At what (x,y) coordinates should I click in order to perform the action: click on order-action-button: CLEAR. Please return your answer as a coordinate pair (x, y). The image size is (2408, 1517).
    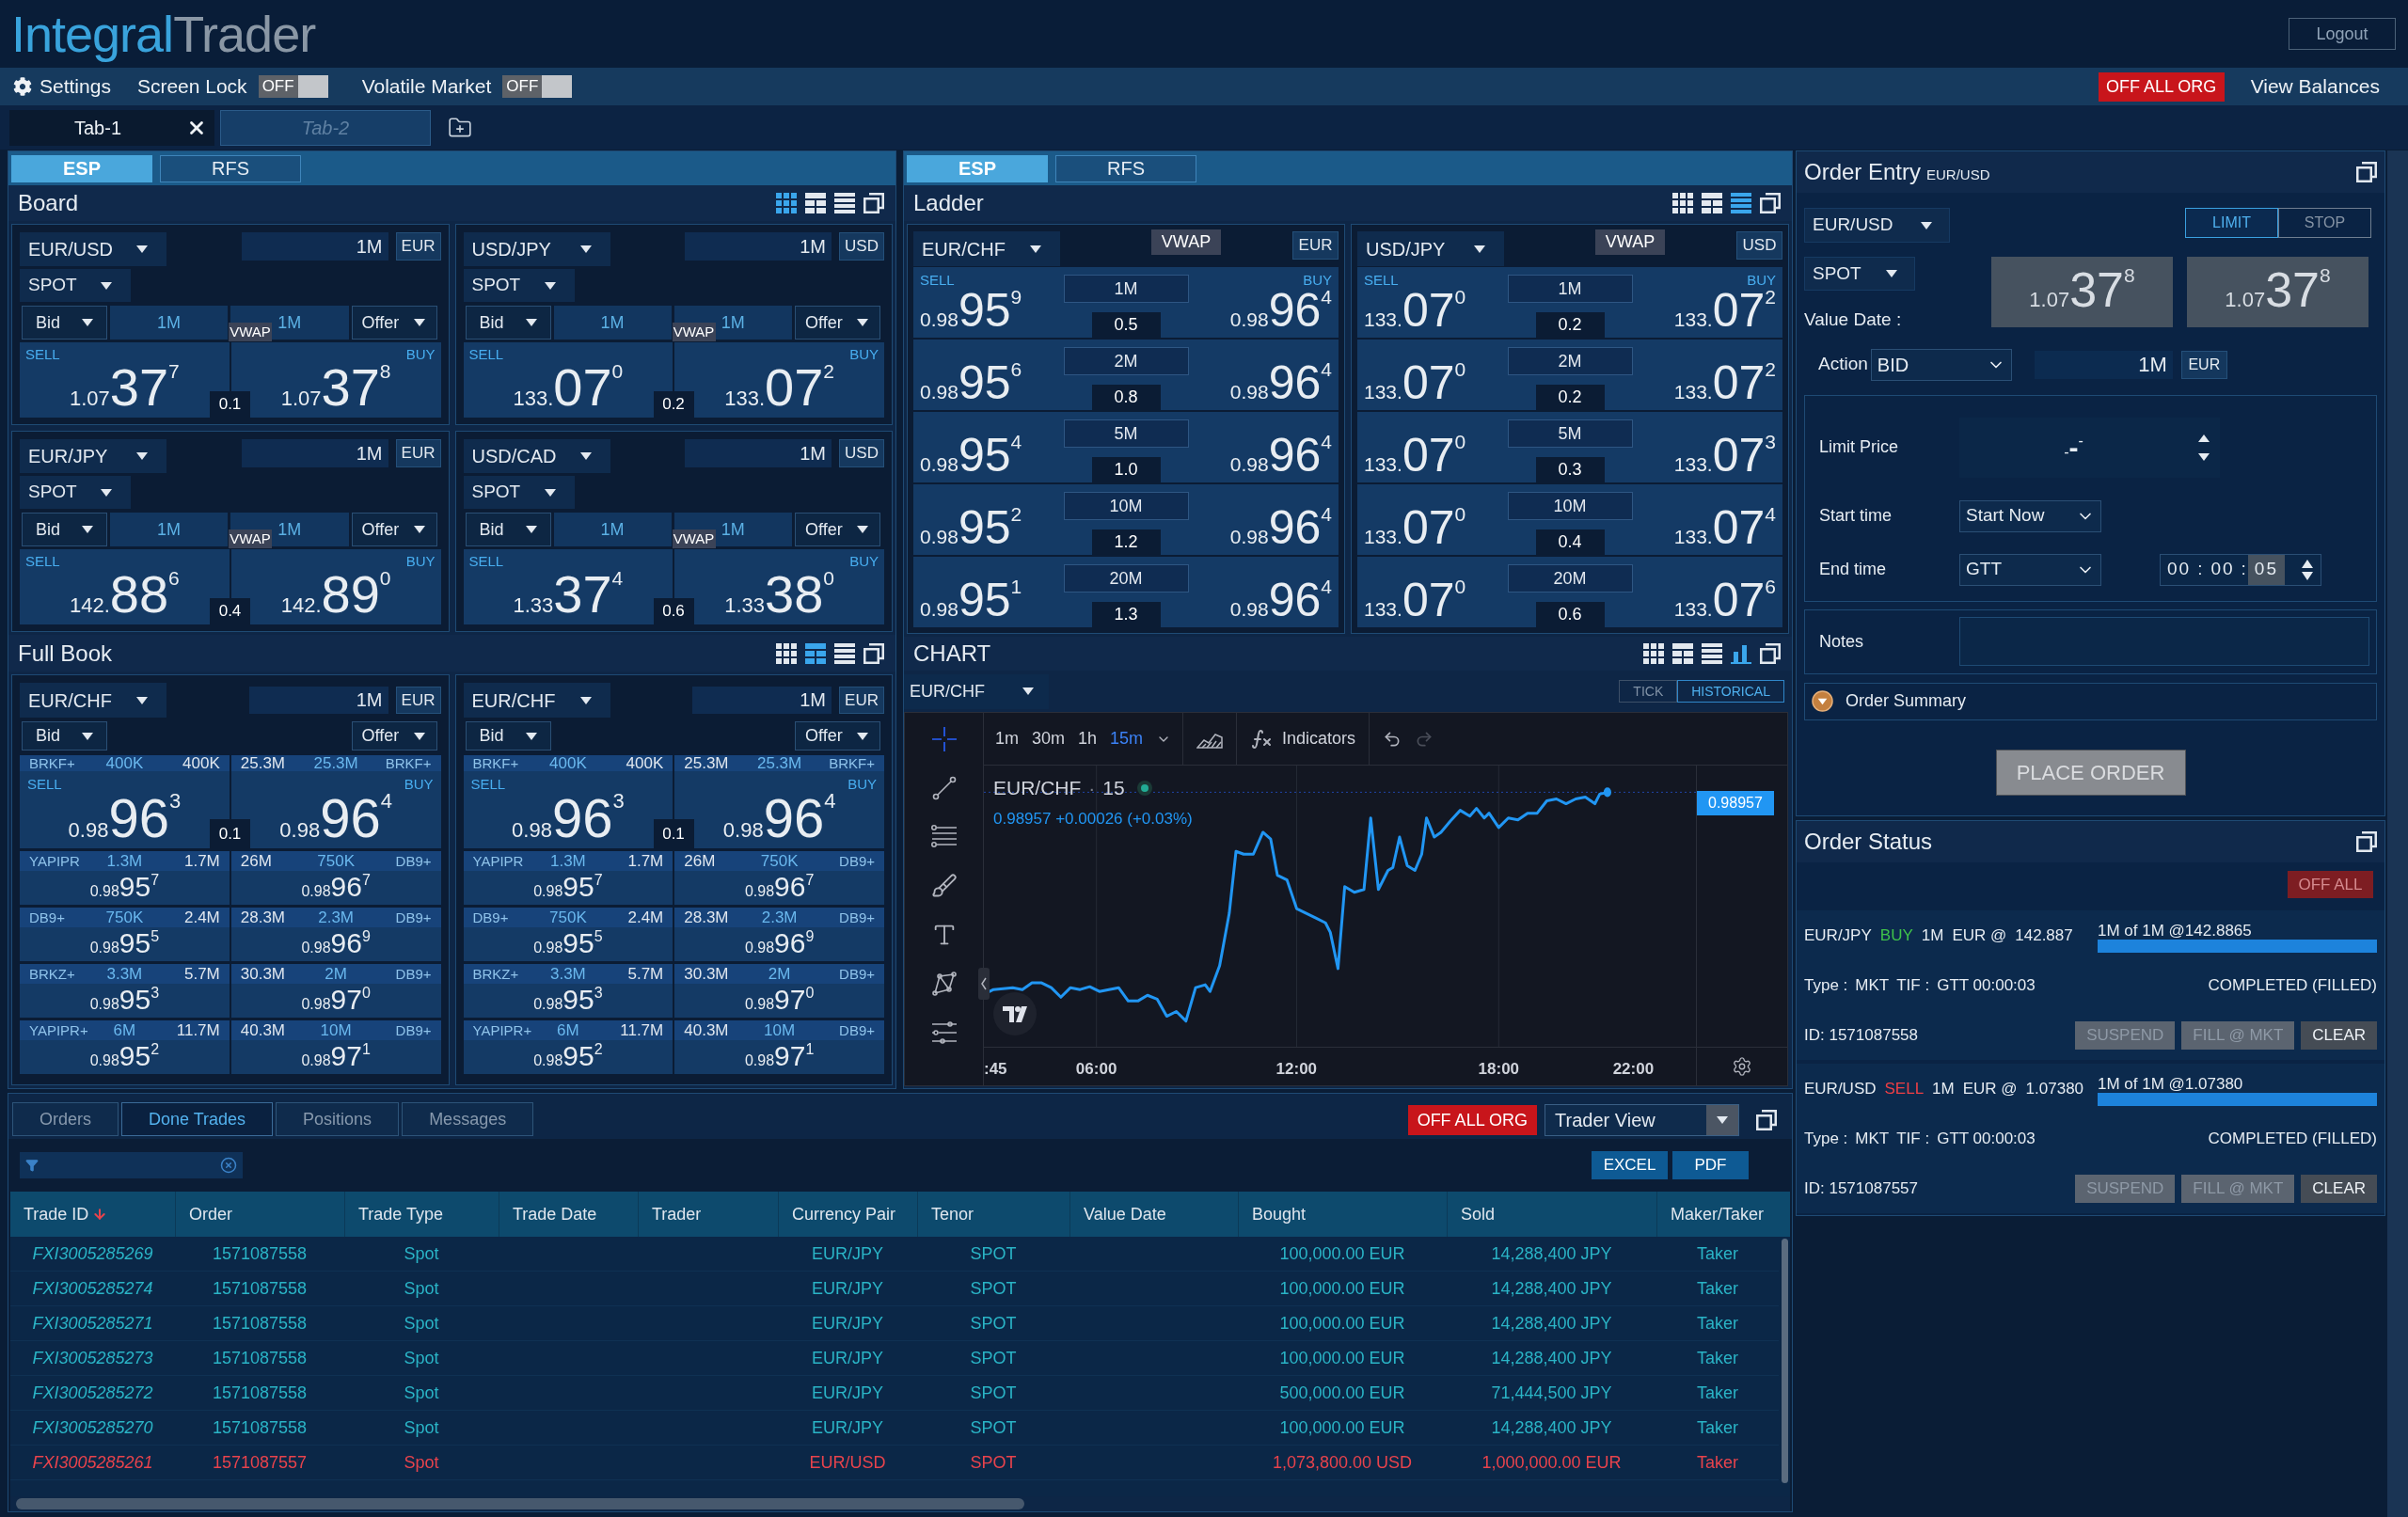
    Looking at the image, I should click on (2339, 1035).